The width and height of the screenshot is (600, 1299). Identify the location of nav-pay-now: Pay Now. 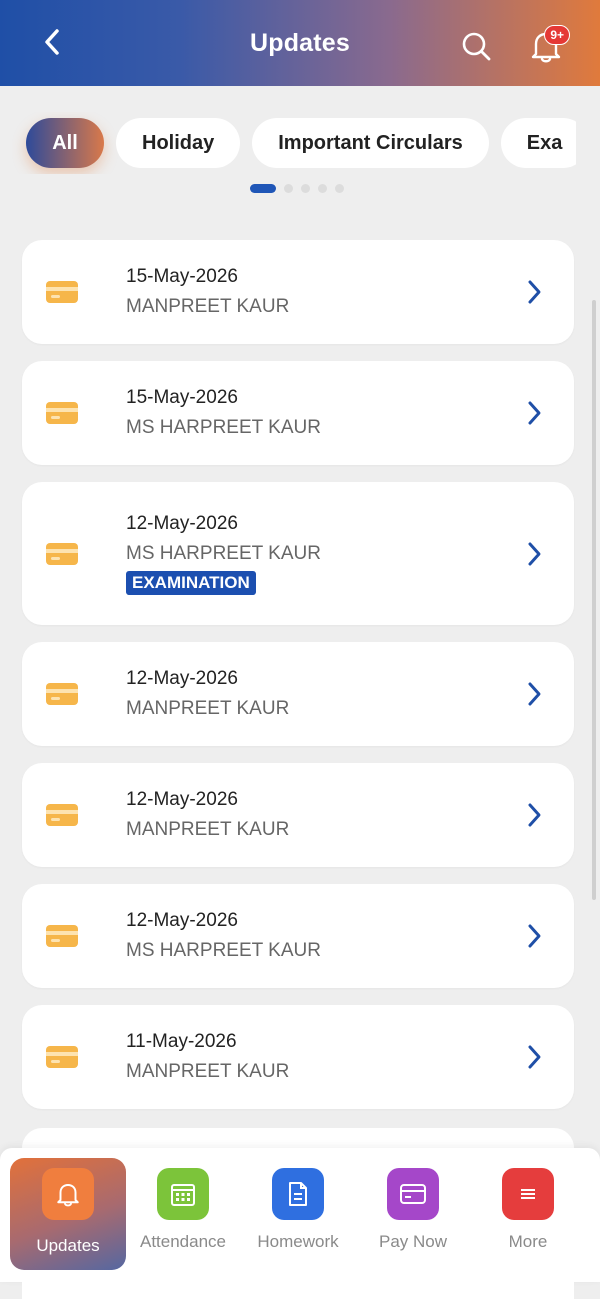
(413, 1215).